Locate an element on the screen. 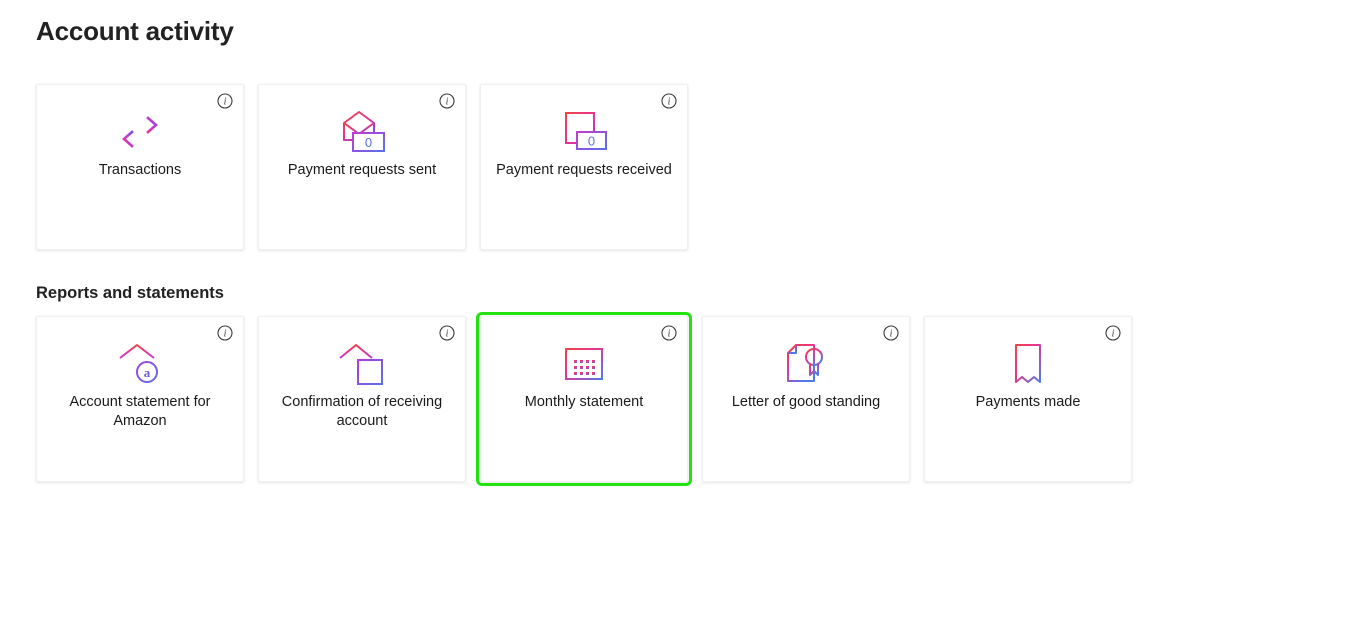  bank-with-document-icon is located at coordinates (362, 364).